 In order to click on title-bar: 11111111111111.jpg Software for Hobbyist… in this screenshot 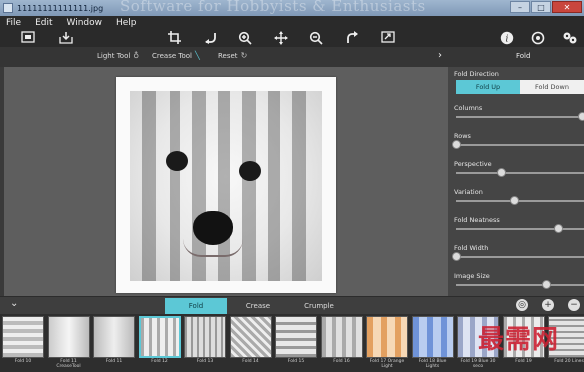, I will do `click(292, 8)`.